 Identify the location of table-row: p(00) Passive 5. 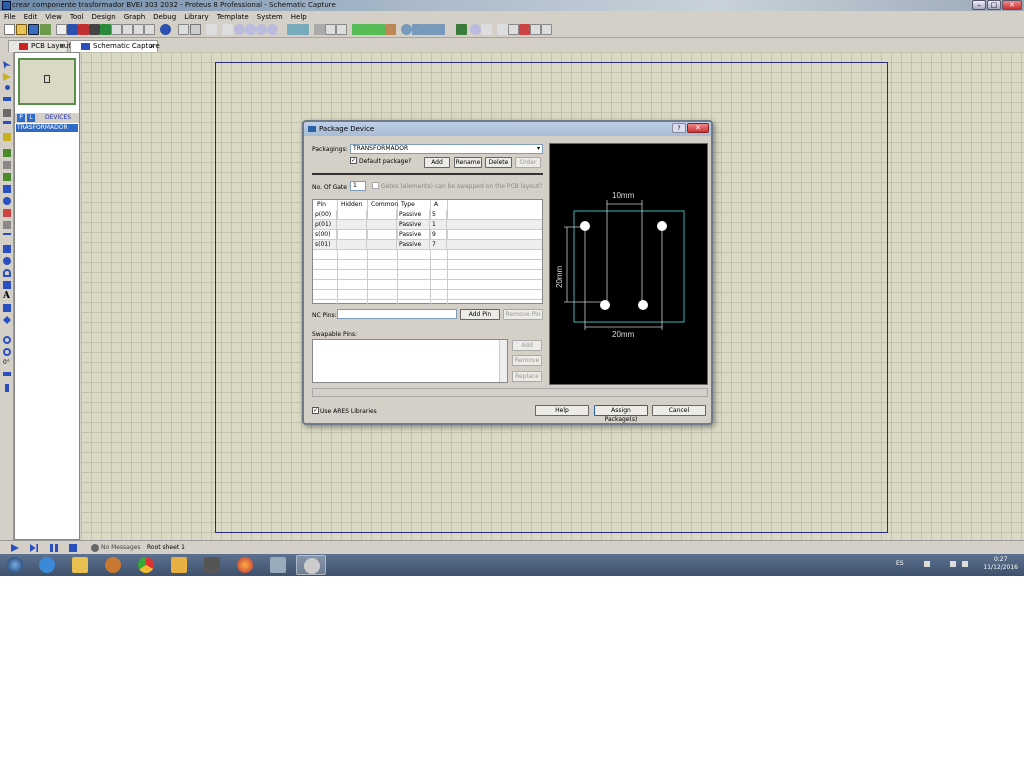
(427, 215).